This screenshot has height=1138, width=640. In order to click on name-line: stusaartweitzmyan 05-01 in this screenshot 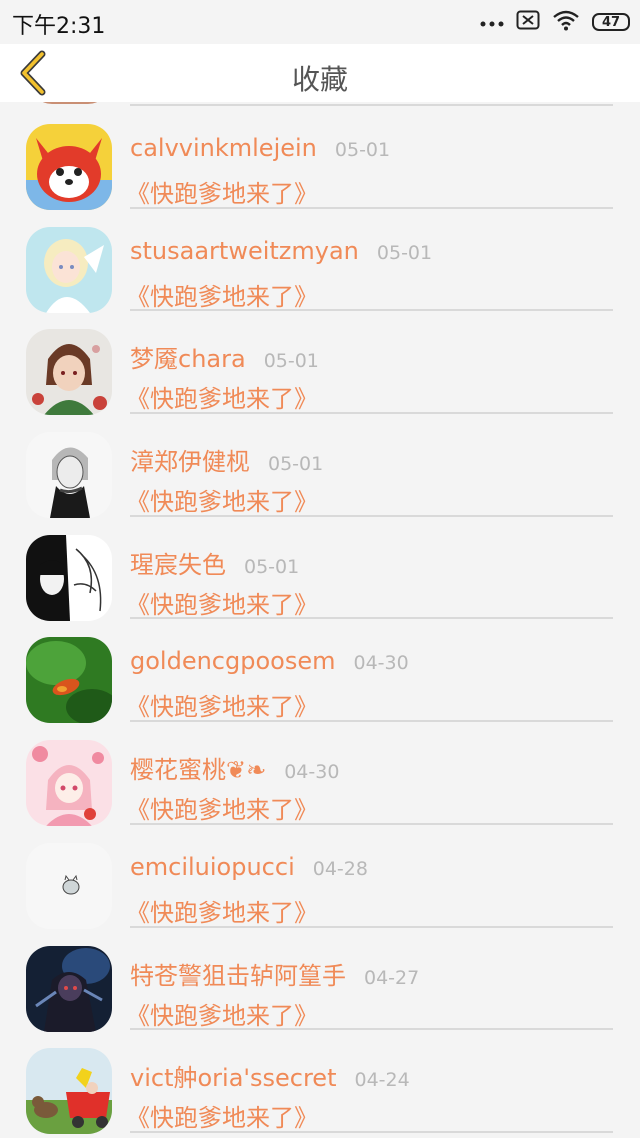, I will do `click(281, 251)`.